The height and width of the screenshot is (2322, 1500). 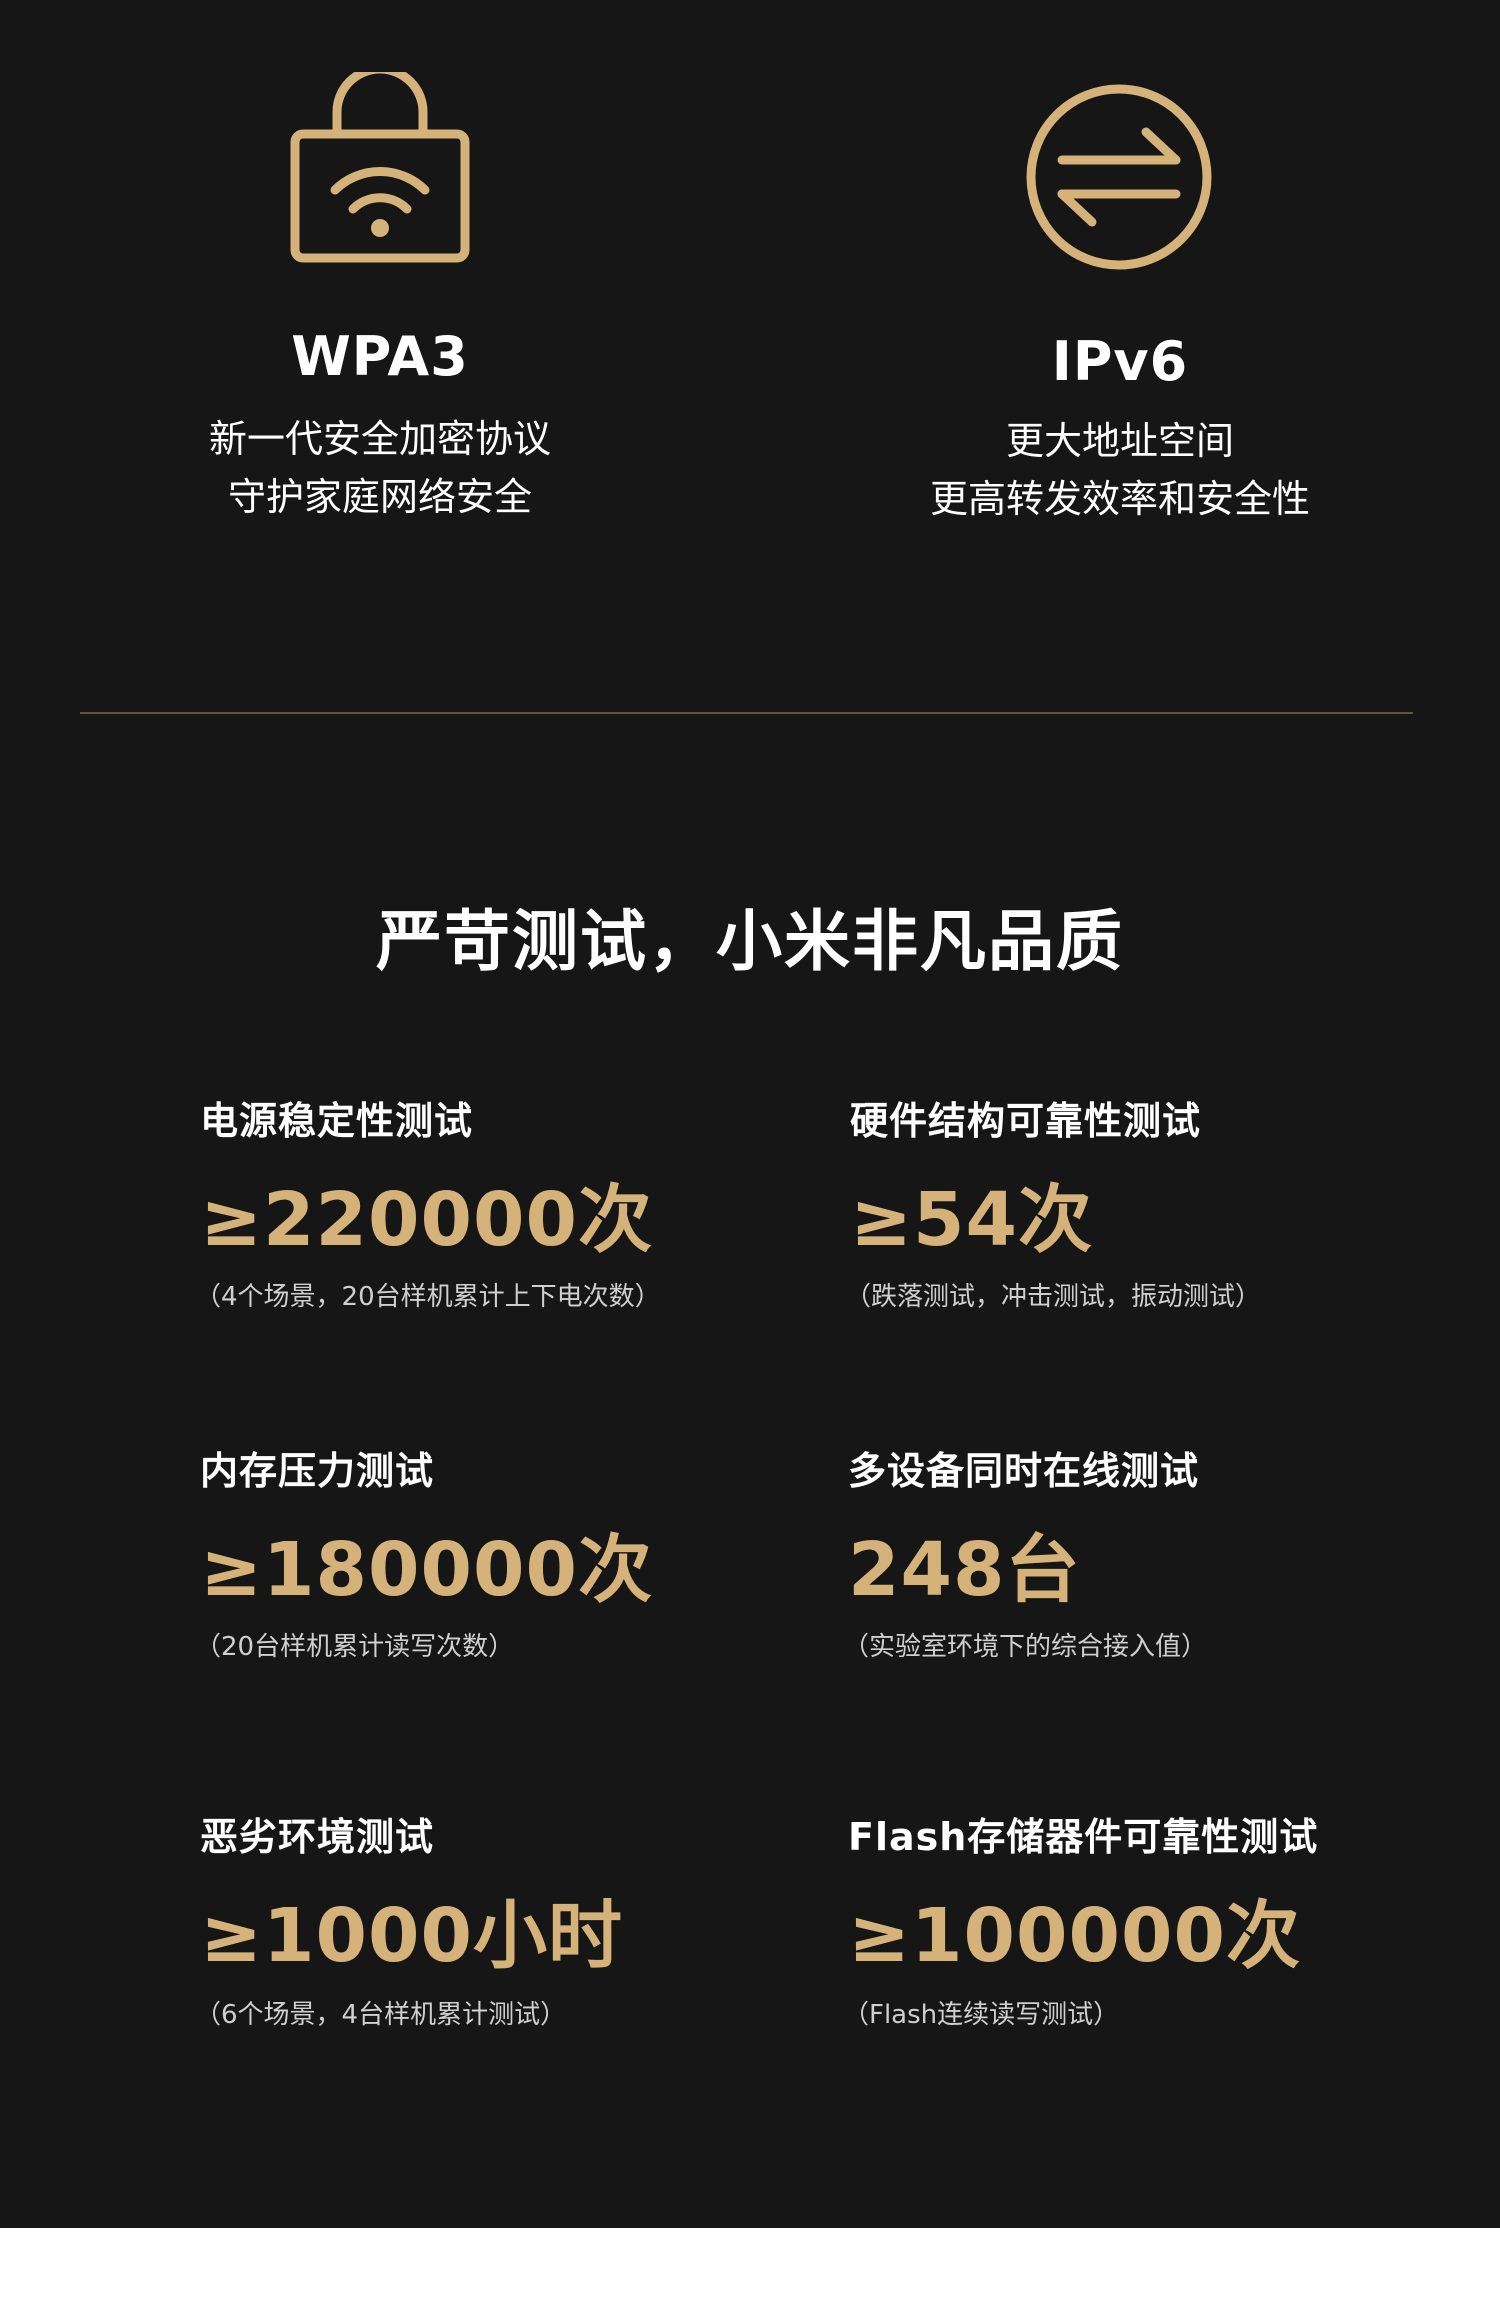 I want to click on test-label-environment: 恶劣环境测试, so click(x=317, y=1837).